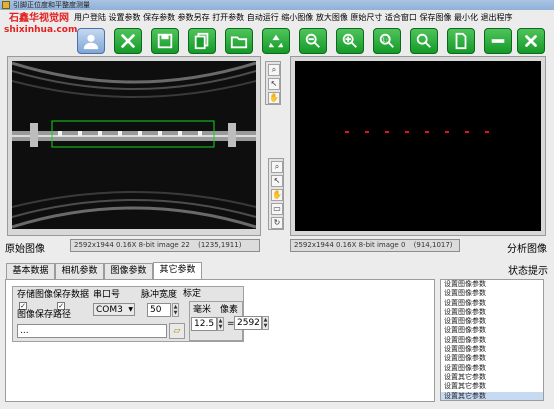 This screenshot has width=554, height=409. Describe the element at coordinates (265, 323) in the screenshot. I see `pixel-spinner: ▲ ▼` at that location.